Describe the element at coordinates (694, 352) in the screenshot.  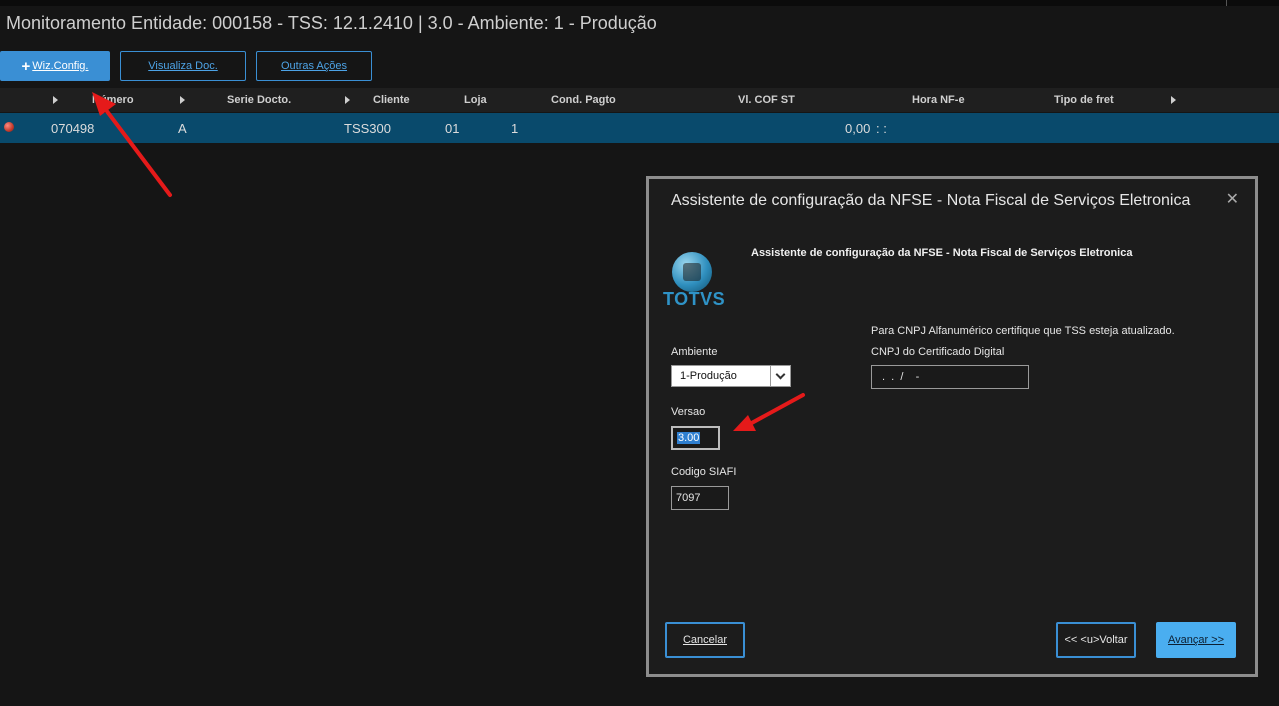
I see `ambiente-label: Ambiente` at that location.